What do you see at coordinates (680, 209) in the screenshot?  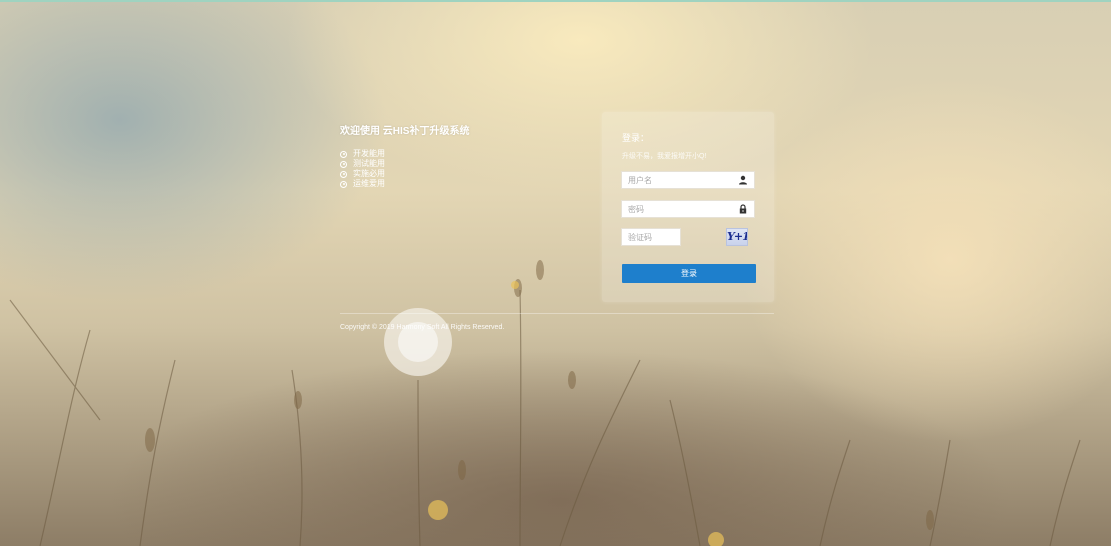 I see `password-input` at bounding box center [680, 209].